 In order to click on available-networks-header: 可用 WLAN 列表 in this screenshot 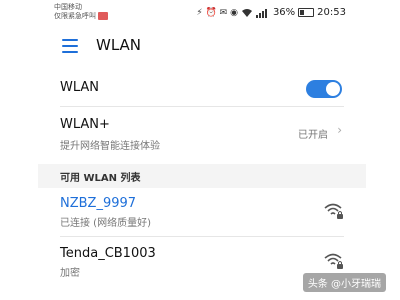, I will do `click(202, 176)`.